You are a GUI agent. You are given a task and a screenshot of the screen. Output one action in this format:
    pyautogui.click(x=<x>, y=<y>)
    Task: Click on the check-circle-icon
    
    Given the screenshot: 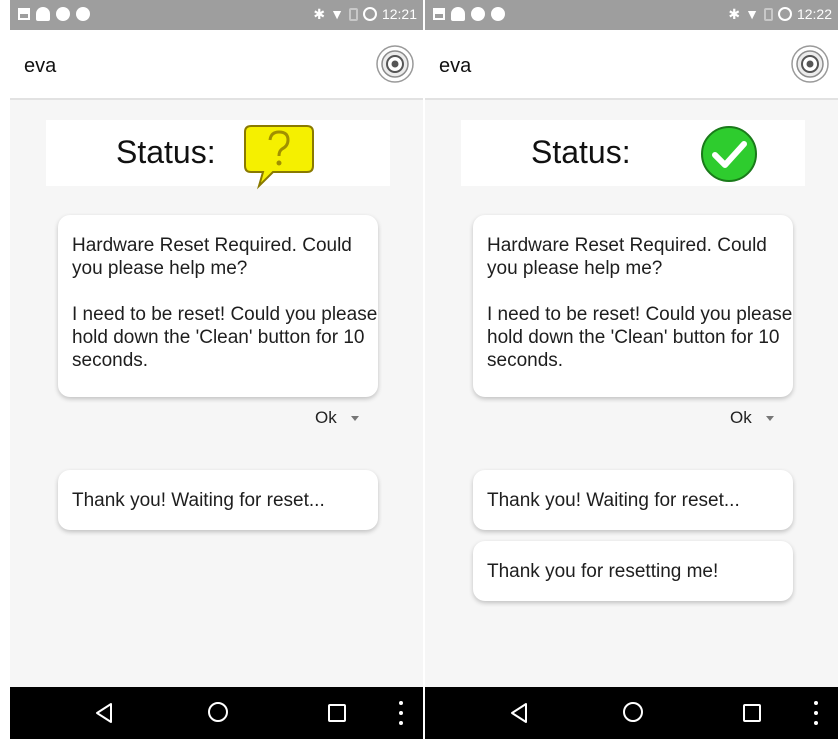 What is the action you would take?
    pyautogui.click(x=729, y=154)
    